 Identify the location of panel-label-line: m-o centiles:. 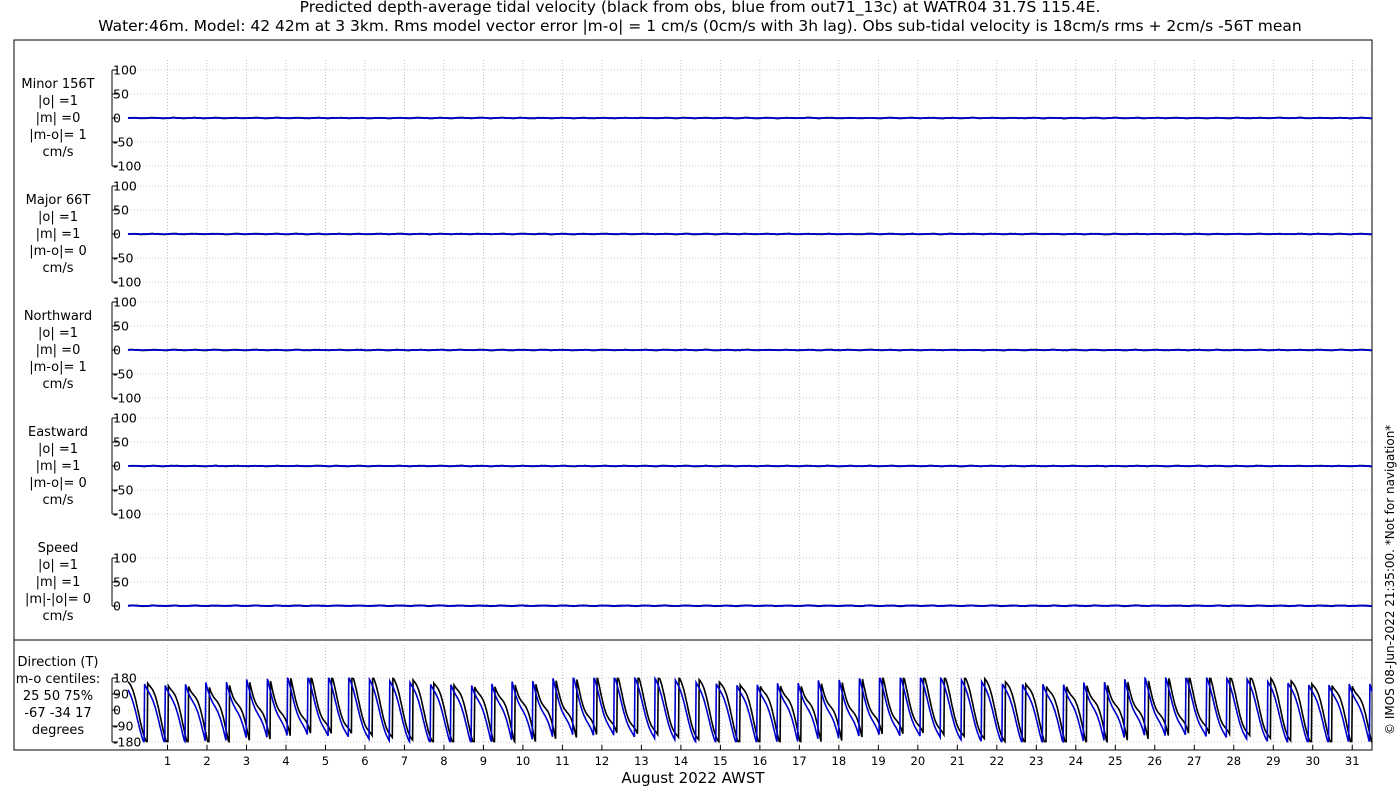
(58, 679).